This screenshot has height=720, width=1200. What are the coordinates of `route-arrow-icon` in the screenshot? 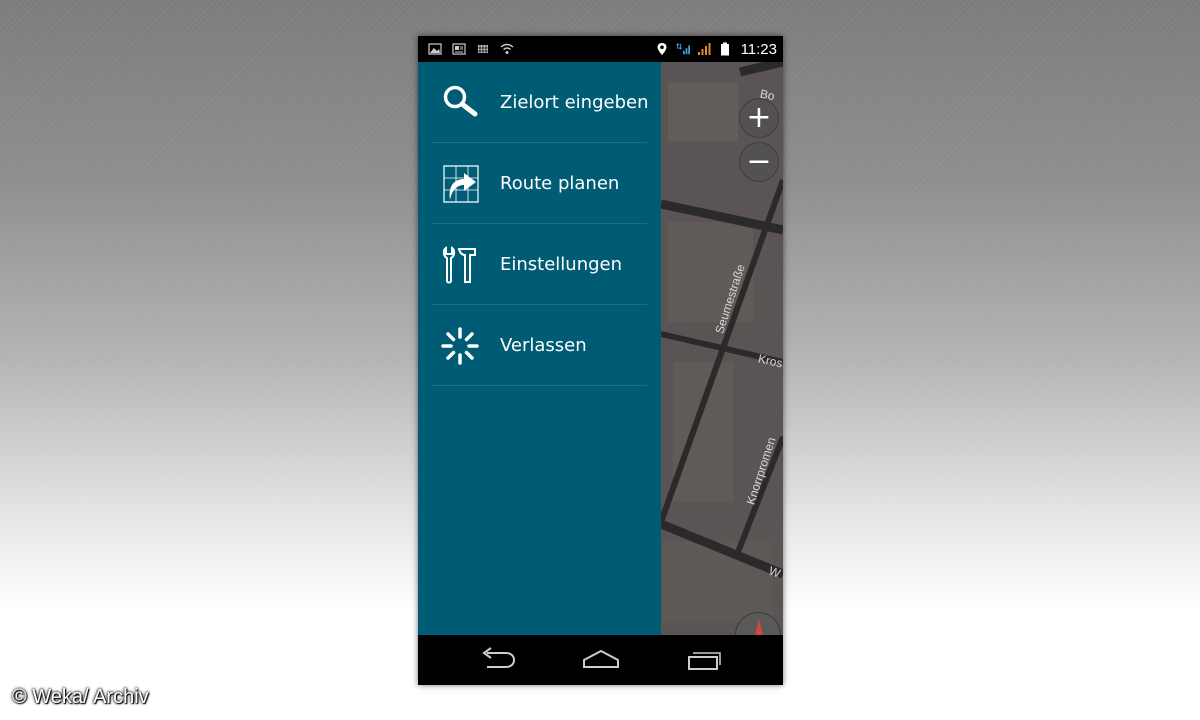 It's located at (460, 184).